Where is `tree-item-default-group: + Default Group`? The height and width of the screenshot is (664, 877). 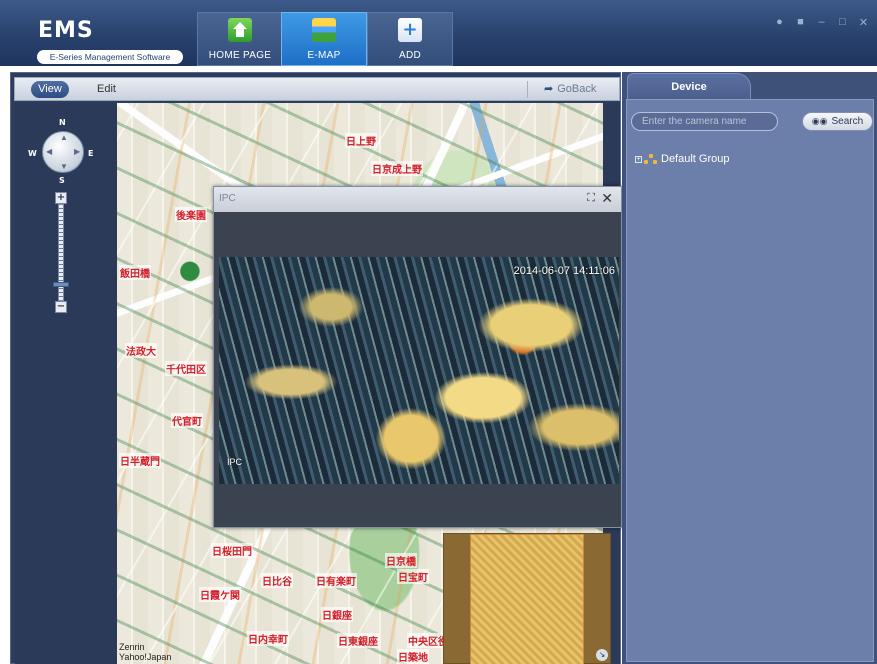
tree-item-default-group: + Default Group is located at coordinates (682, 159).